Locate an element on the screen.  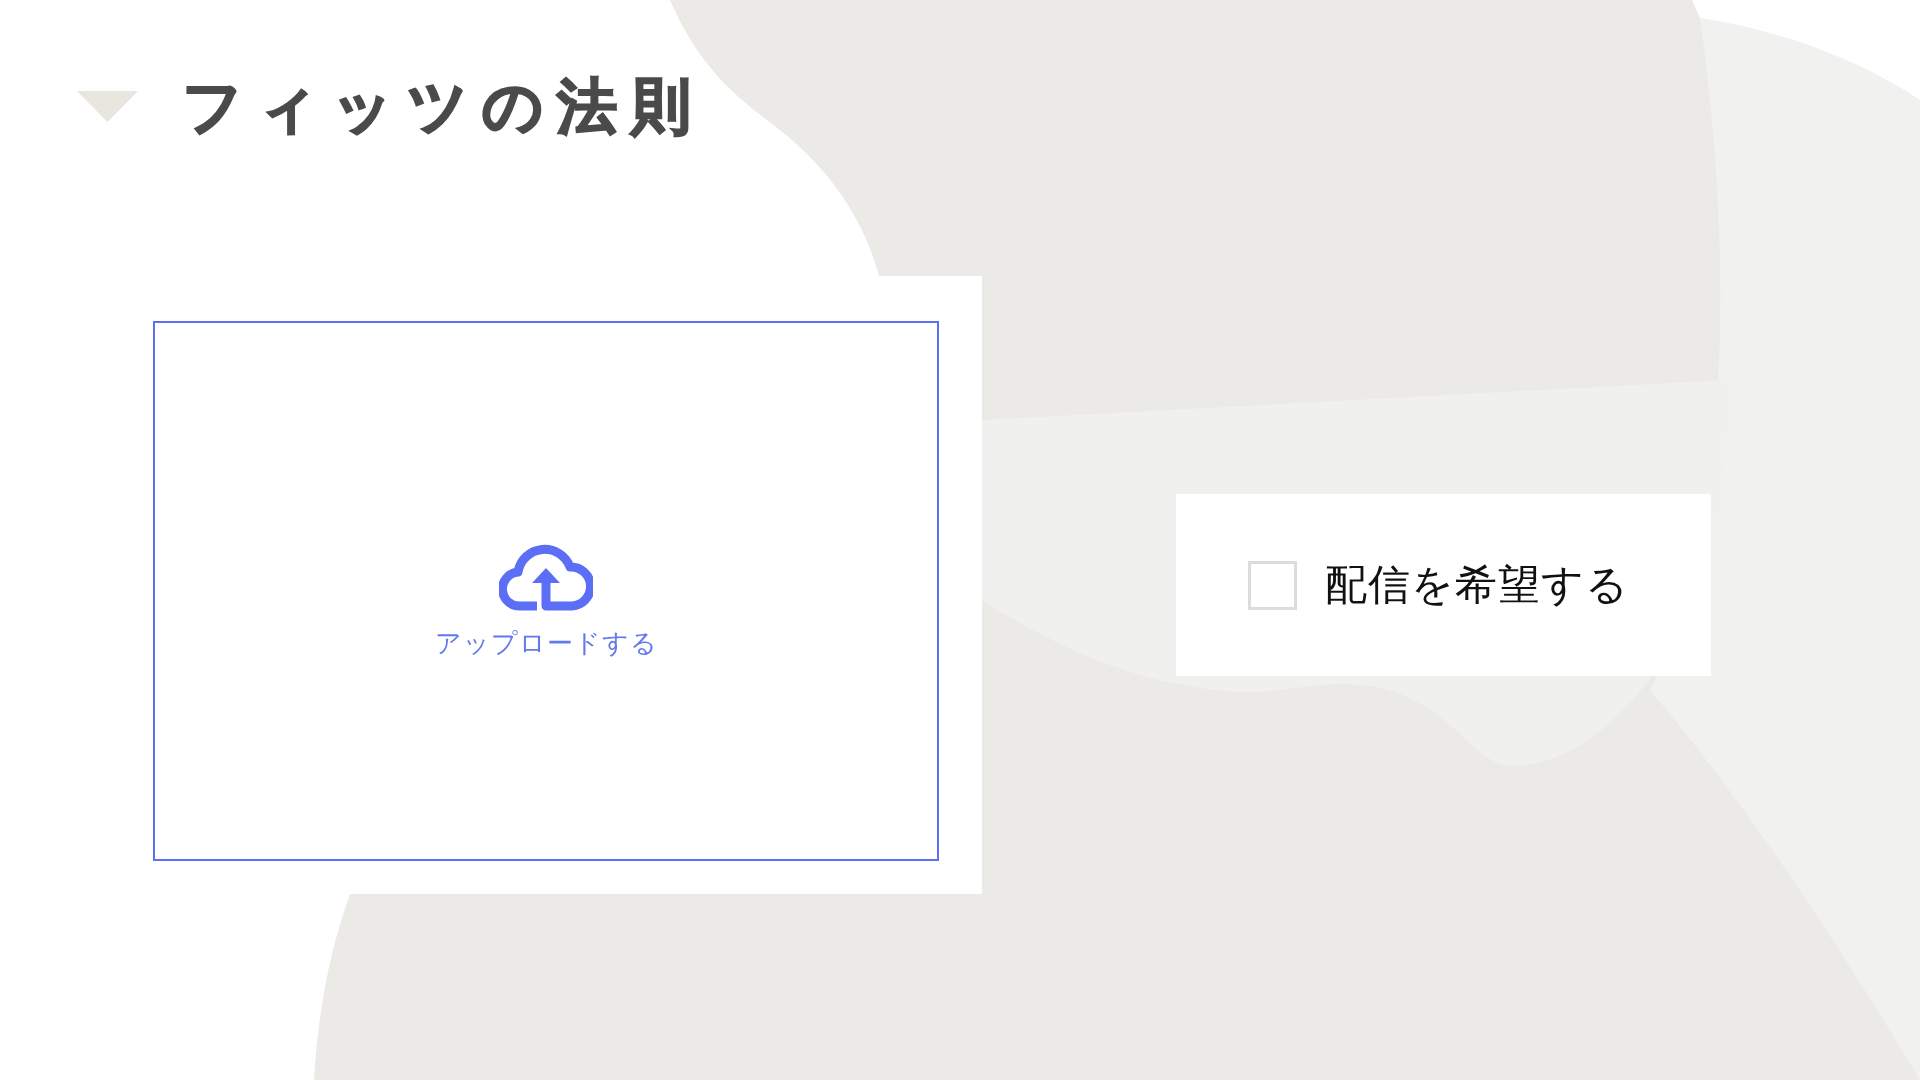
cloud-upload-icon is located at coordinates (546, 577).